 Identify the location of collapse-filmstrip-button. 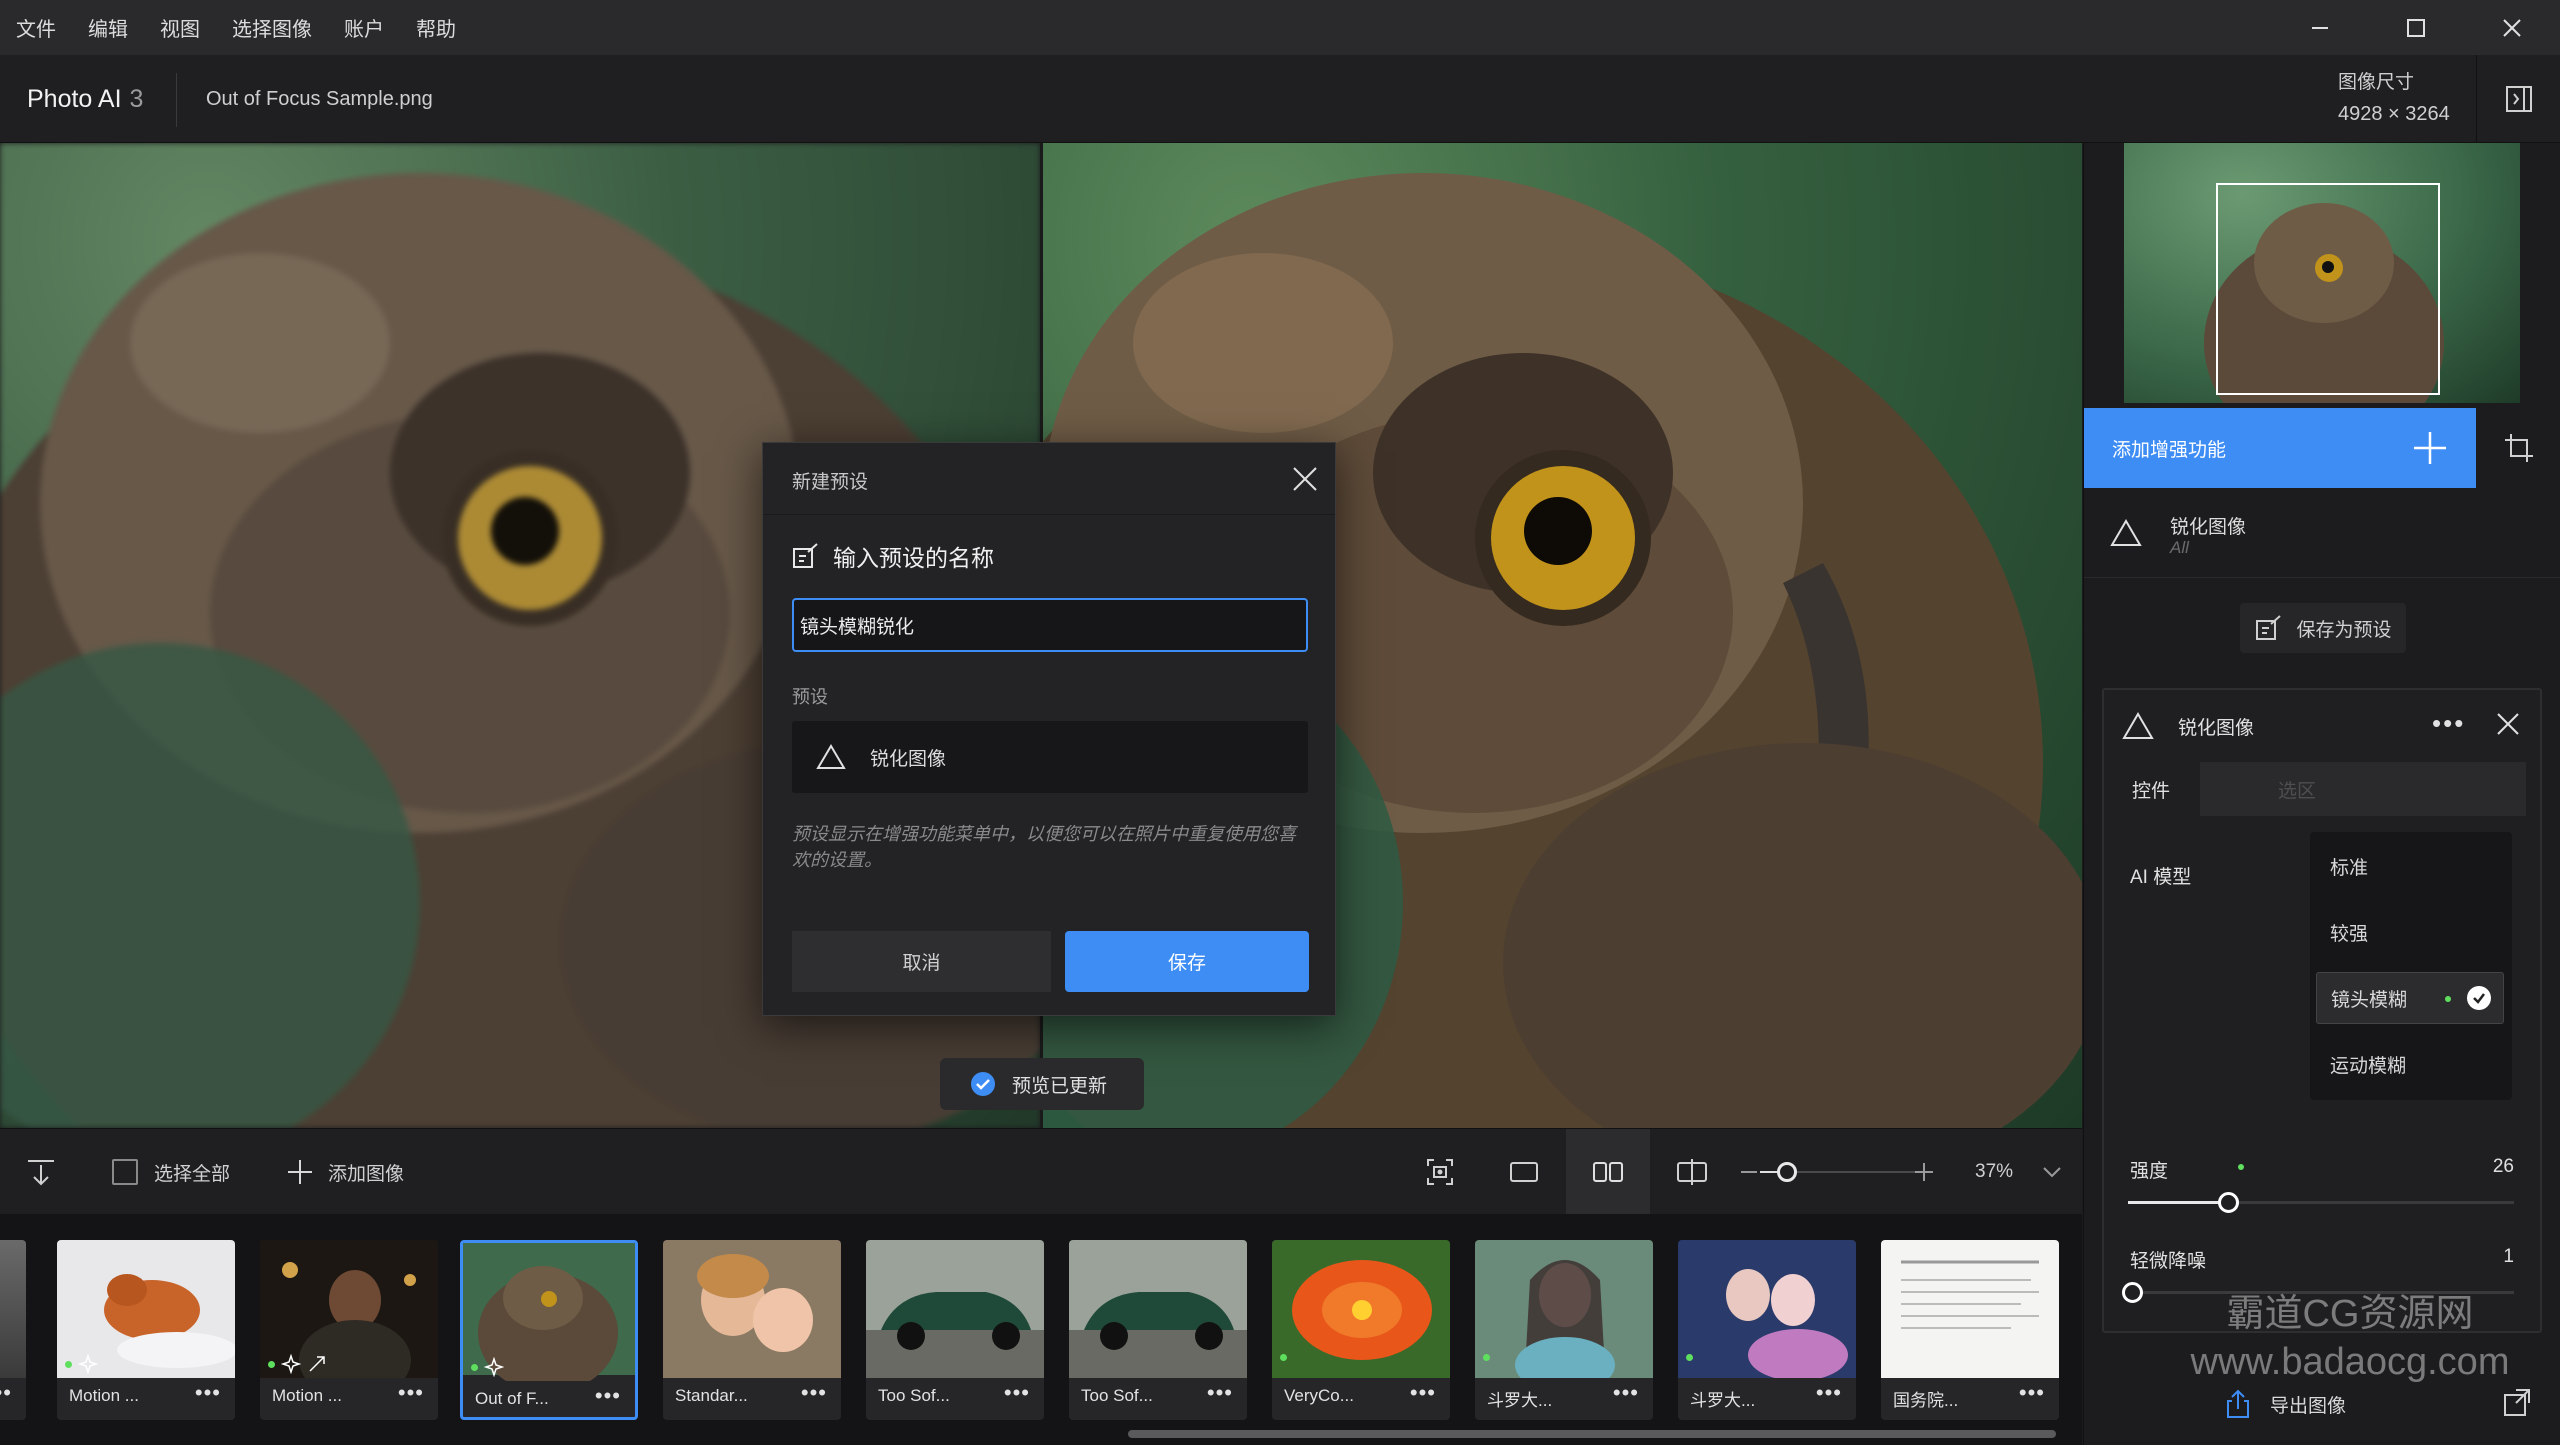
(41, 1172).